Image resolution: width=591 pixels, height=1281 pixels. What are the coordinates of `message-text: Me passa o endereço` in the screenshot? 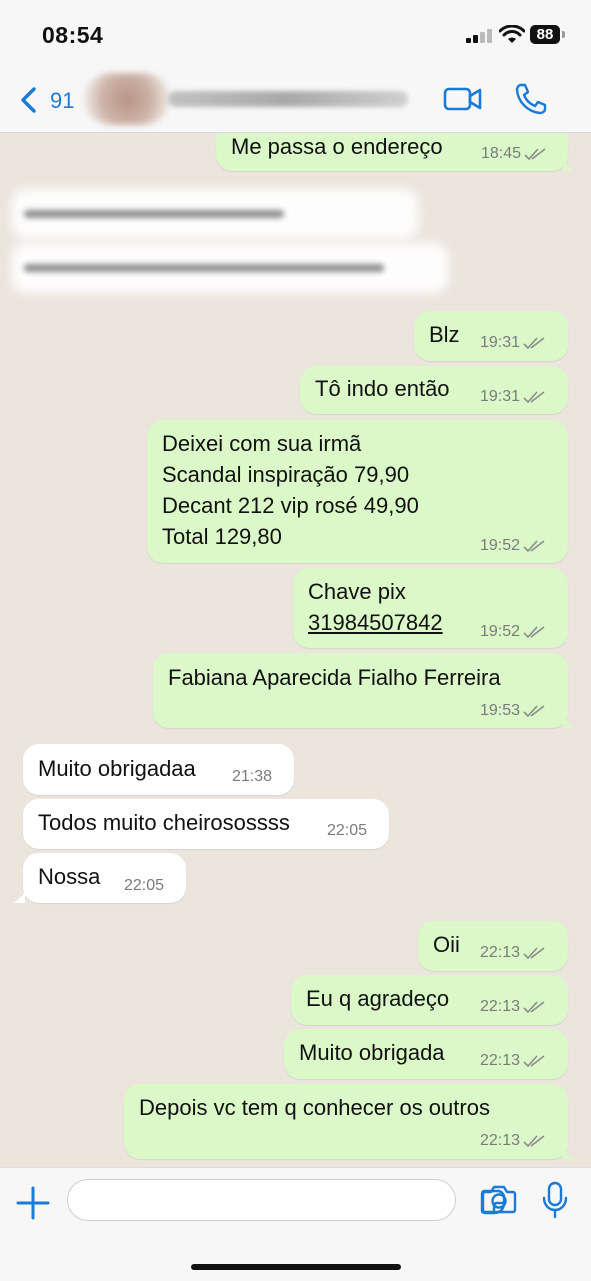 It's located at (337, 146).